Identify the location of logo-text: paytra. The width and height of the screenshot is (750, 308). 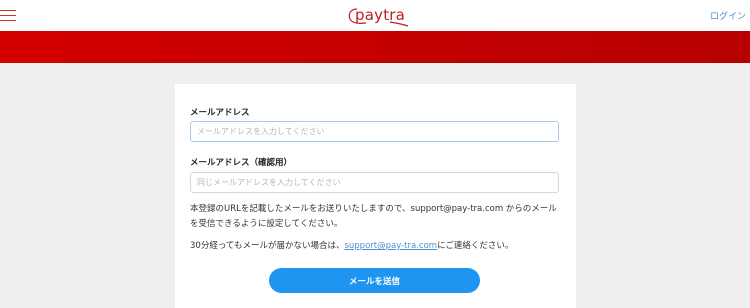
(380, 15).